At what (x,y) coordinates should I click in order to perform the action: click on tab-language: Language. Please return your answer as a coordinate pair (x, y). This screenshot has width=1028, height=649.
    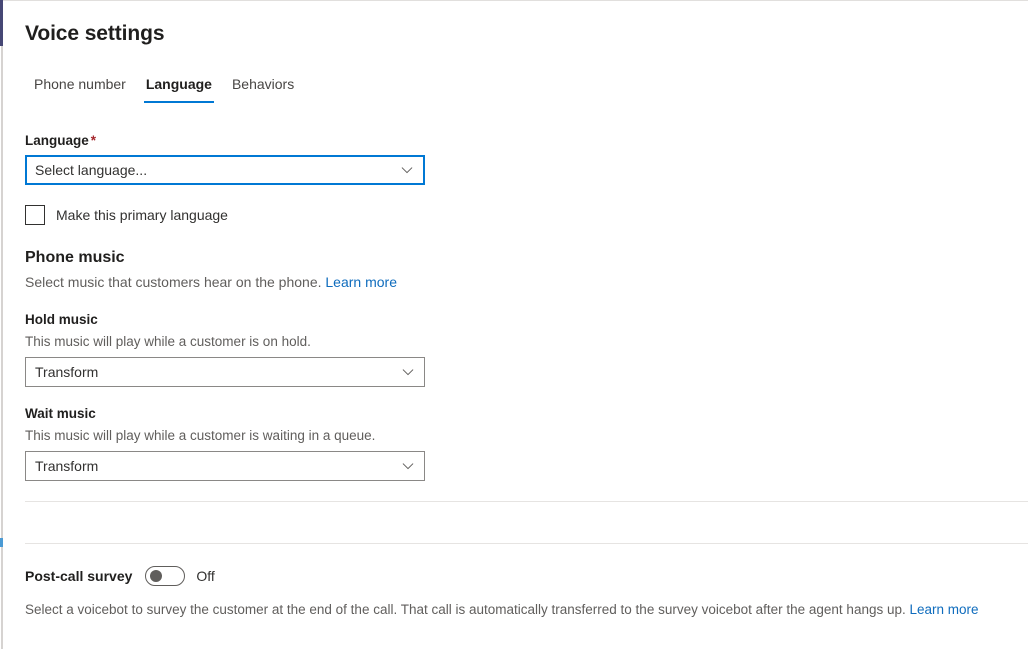
    Looking at the image, I should click on (179, 89).